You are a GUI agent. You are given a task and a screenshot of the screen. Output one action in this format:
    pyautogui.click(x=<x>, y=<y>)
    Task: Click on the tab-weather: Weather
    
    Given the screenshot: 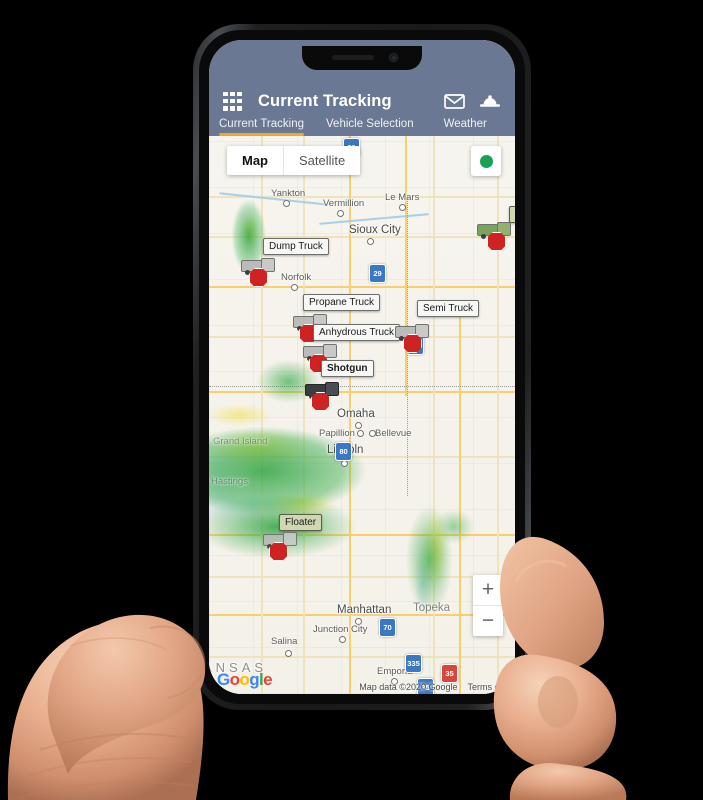 What is the action you would take?
    pyautogui.click(x=465, y=127)
    